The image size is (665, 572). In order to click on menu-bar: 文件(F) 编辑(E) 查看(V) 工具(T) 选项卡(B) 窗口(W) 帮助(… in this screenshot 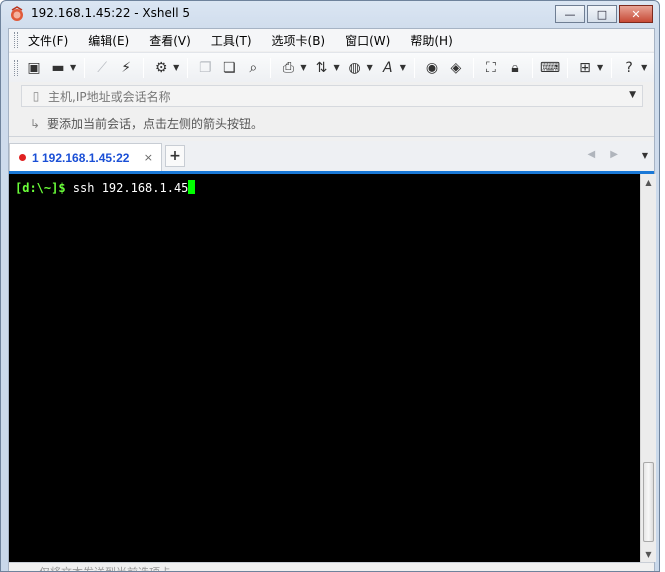, I will do `click(331, 40)`.